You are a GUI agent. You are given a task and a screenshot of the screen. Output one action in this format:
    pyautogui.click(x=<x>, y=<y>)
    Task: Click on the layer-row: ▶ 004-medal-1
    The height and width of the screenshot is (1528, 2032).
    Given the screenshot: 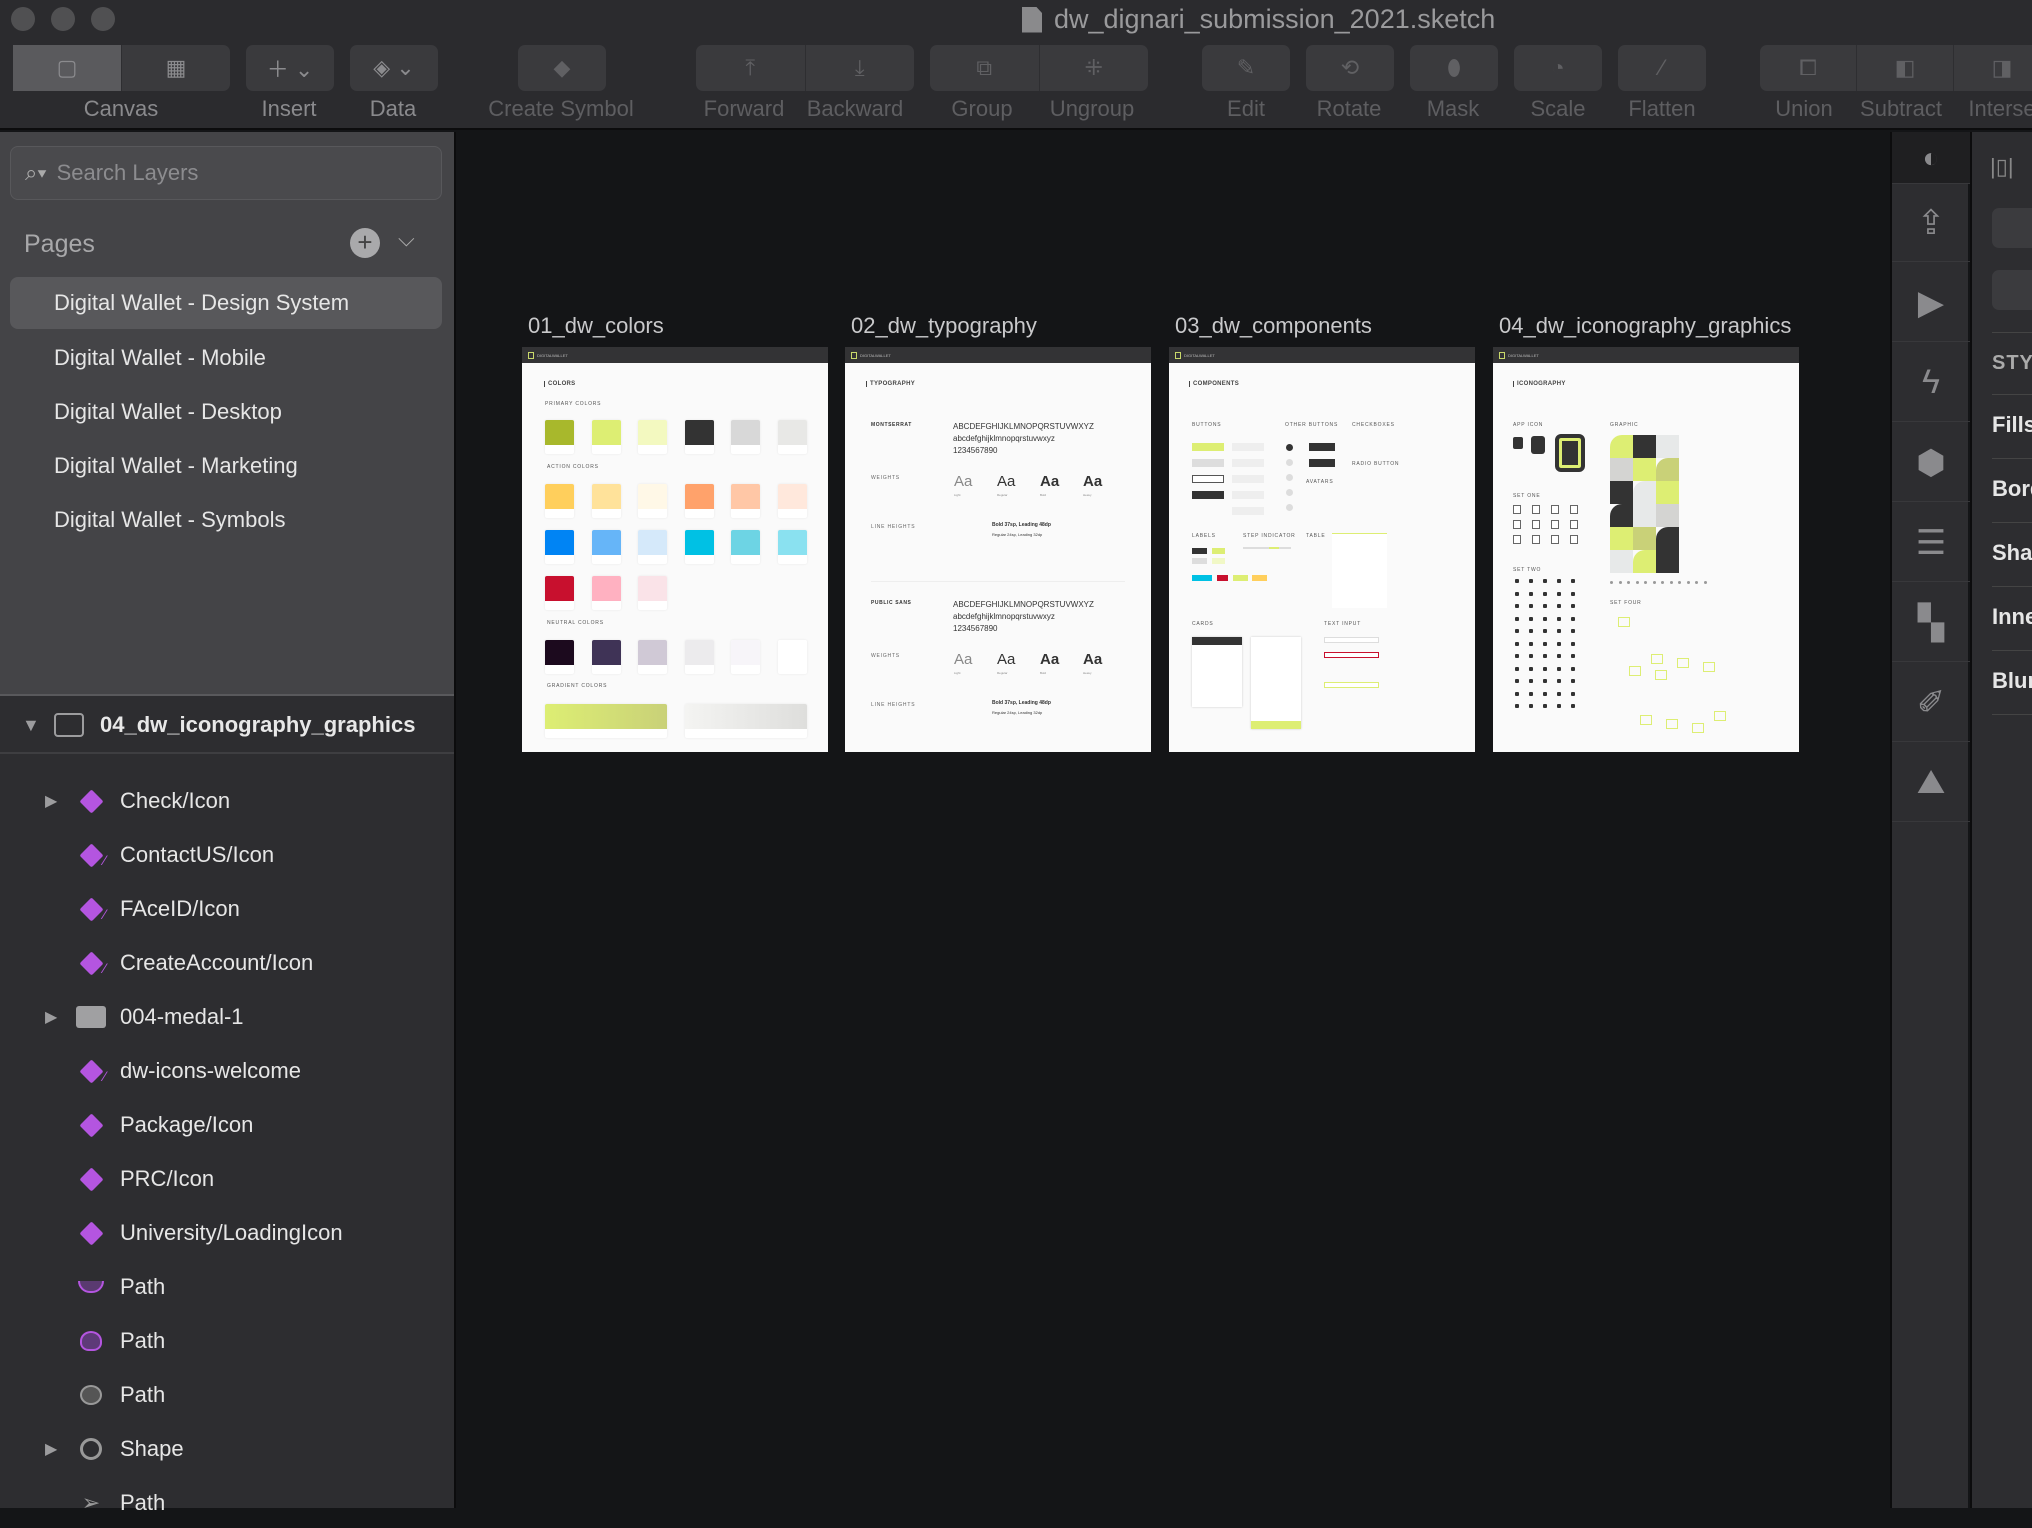 What is the action you would take?
    pyautogui.click(x=227, y=1017)
    